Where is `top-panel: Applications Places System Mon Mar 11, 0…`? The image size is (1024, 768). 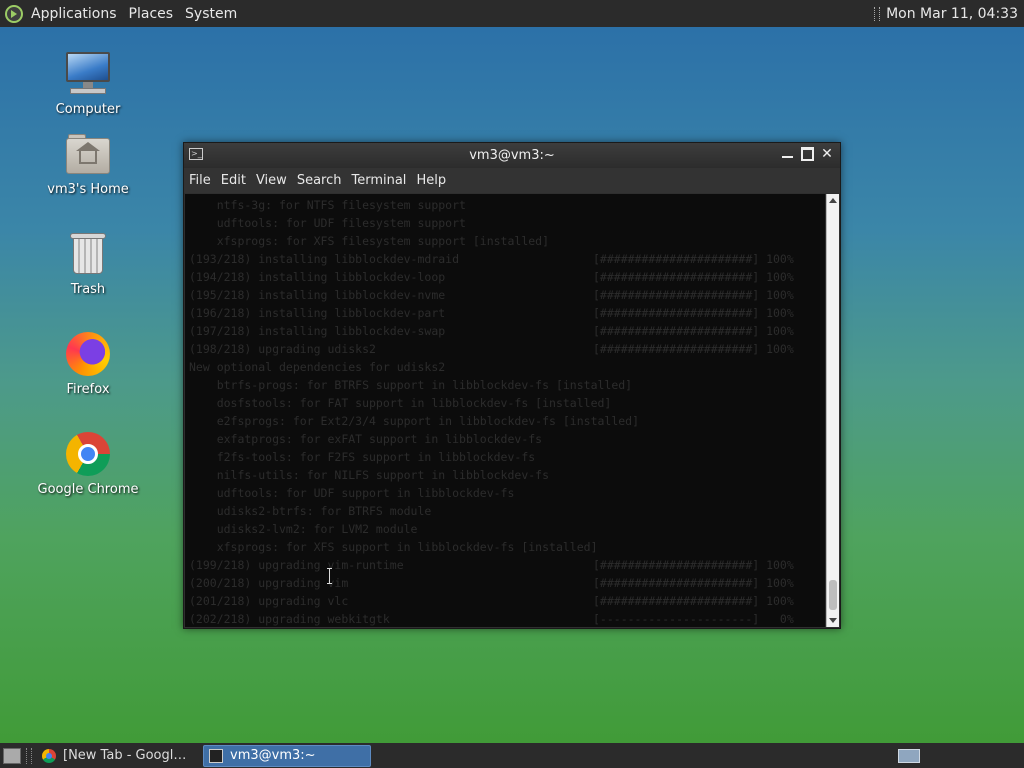
top-panel: Applications Places System Mon Mar 11, 0… is located at coordinates (512, 13).